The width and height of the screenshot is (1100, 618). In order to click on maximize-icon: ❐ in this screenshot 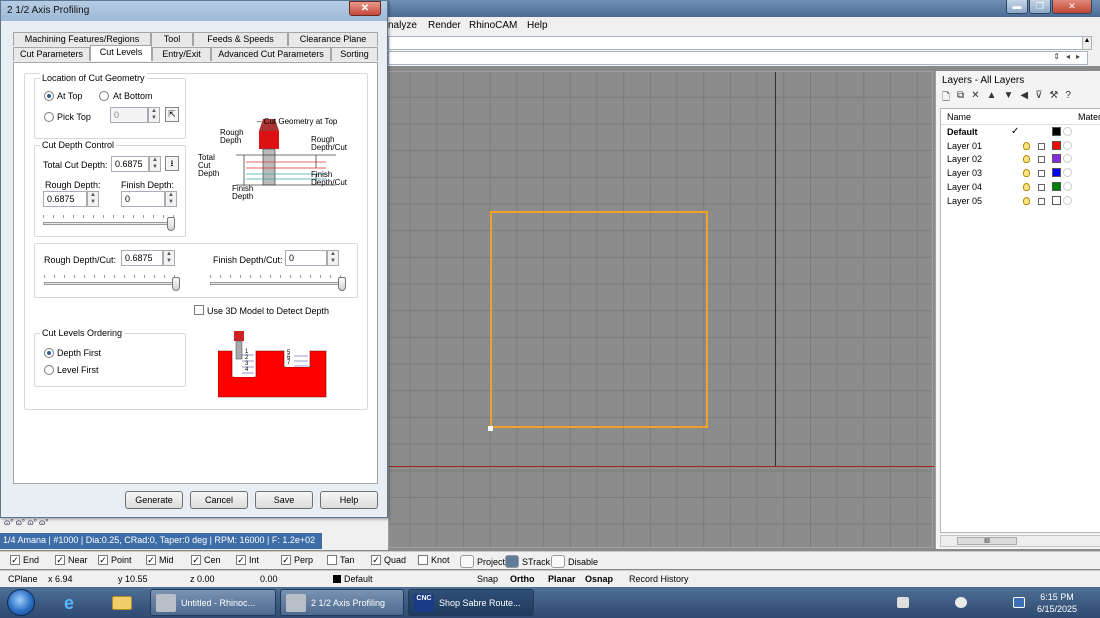, I will do `click(1040, 7)`.